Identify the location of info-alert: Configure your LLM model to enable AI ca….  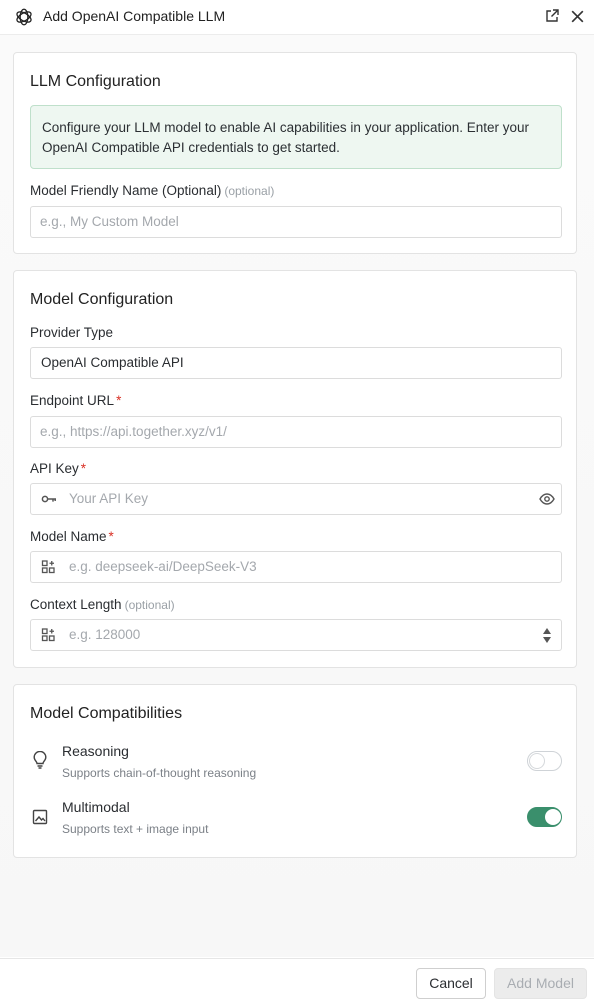
(296, 137).